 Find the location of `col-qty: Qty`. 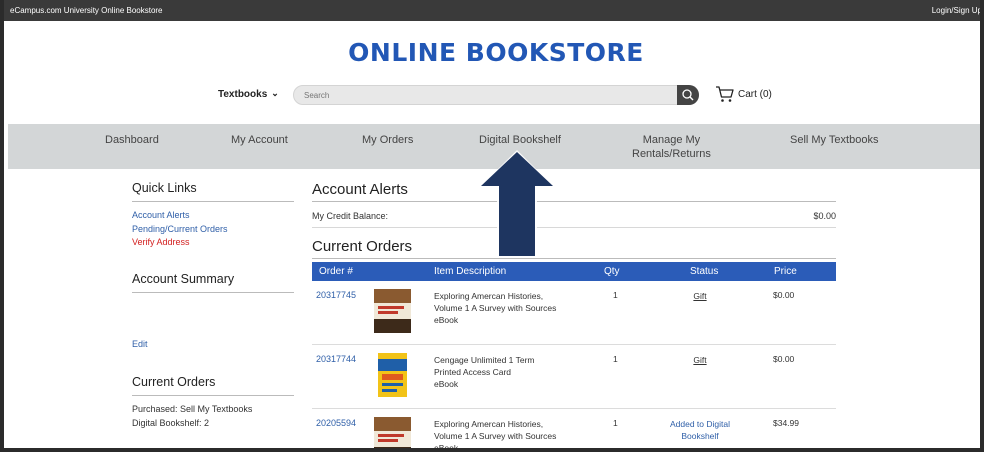

col-qty: Qty is located at coordinates (612, 271).